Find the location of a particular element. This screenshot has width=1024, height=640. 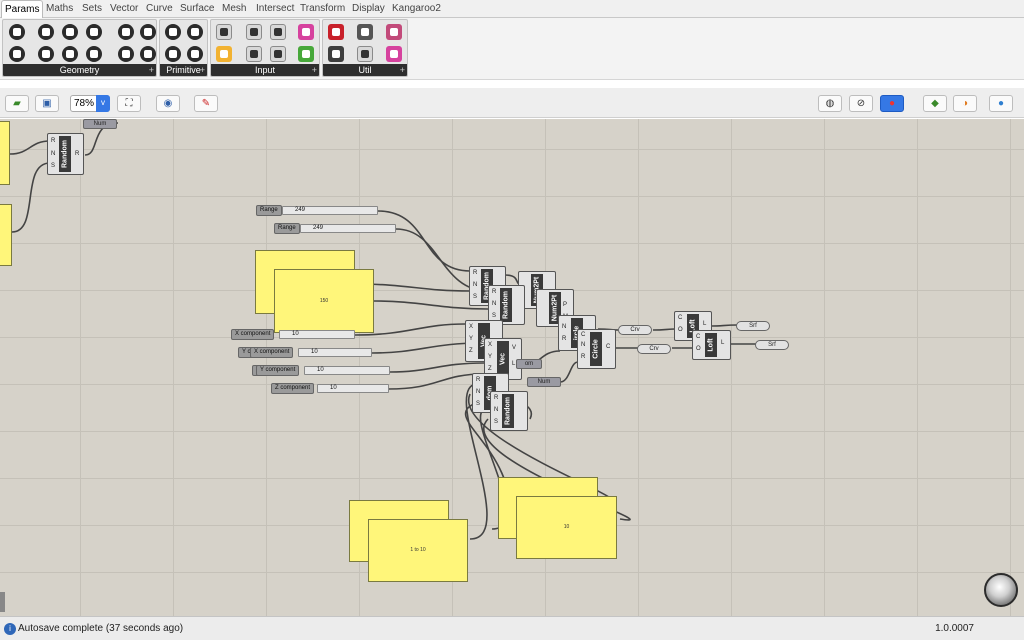

integer-param-icon is located at coordinates (195, 32).